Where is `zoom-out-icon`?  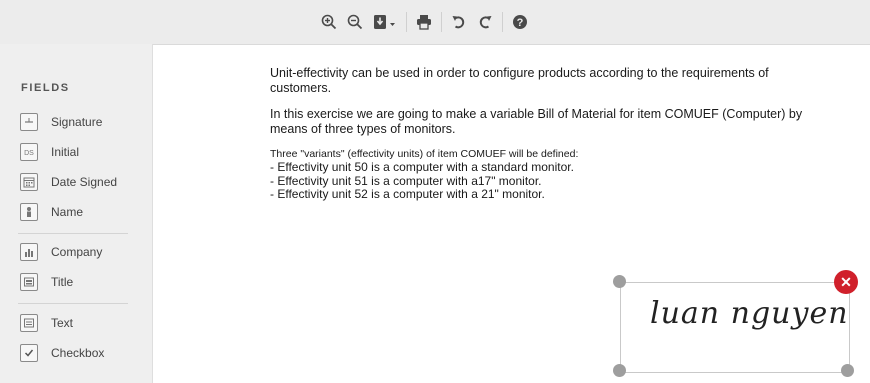 zoom-out-icon is located at coordinates (355, 22).